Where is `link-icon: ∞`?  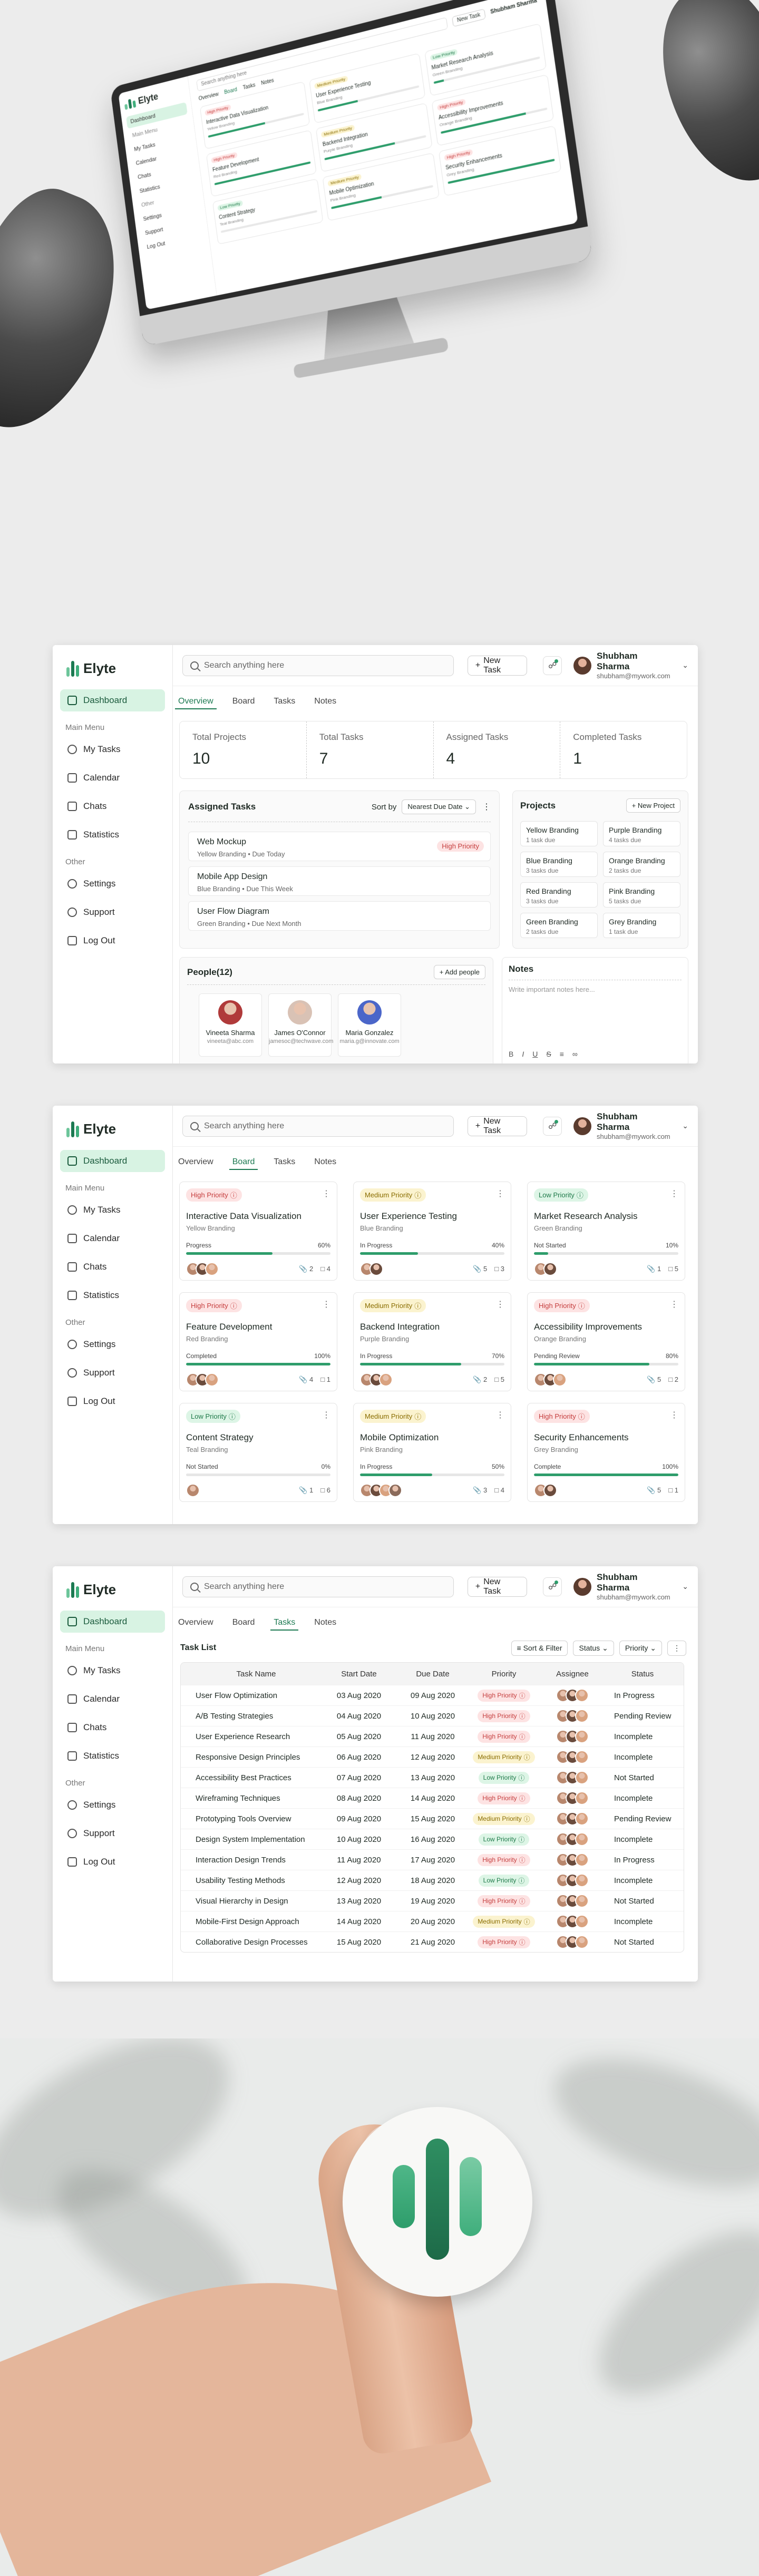
link-icon: ∞ is located at coordinates (575, 1054).